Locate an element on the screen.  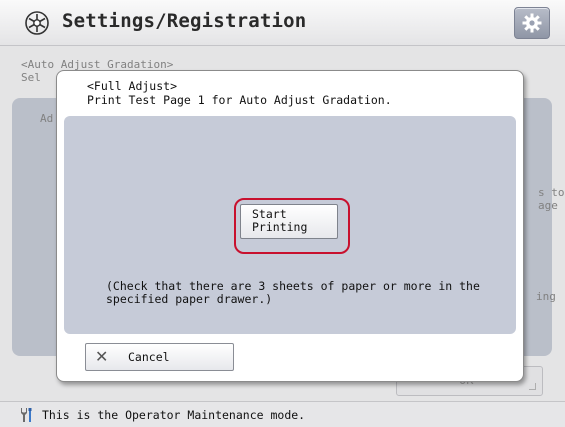
title-bar: Settings/Registration is located at coordinates (282, 23).